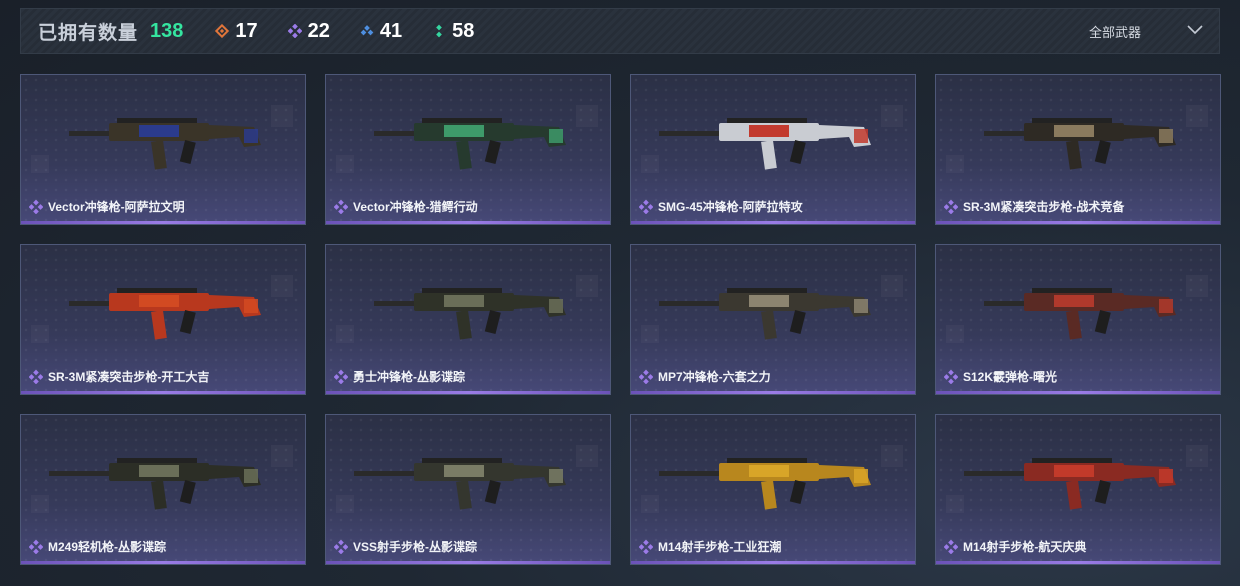 The height and width of the screenshot is (586, 1240). I want to click on rarity-count-orange: 17, so click(236, 31).